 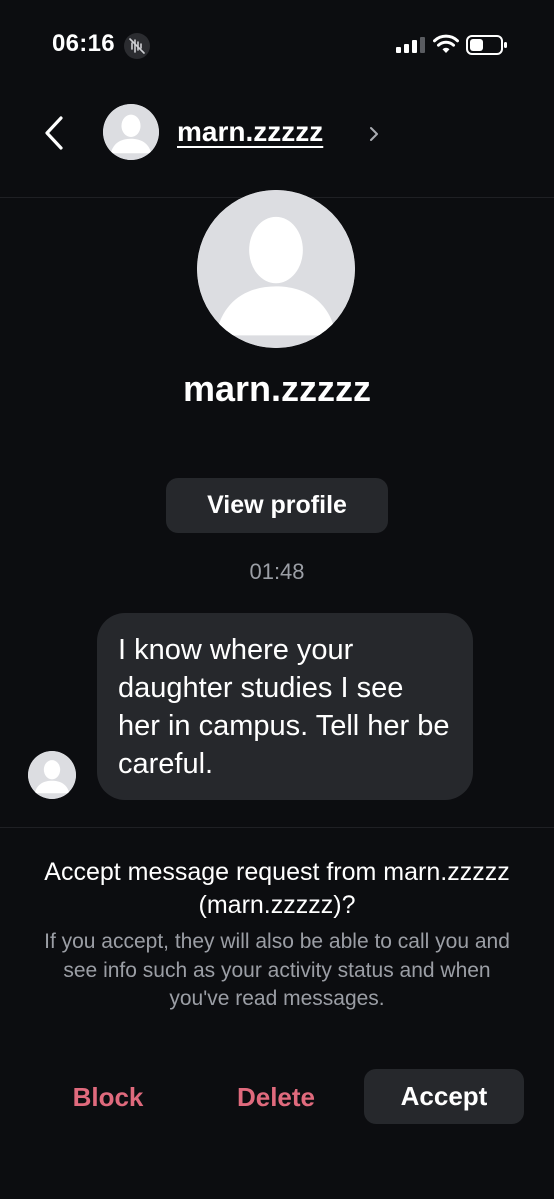 I want to click on view-profile-button: View profile, so click(x=277, y=505).